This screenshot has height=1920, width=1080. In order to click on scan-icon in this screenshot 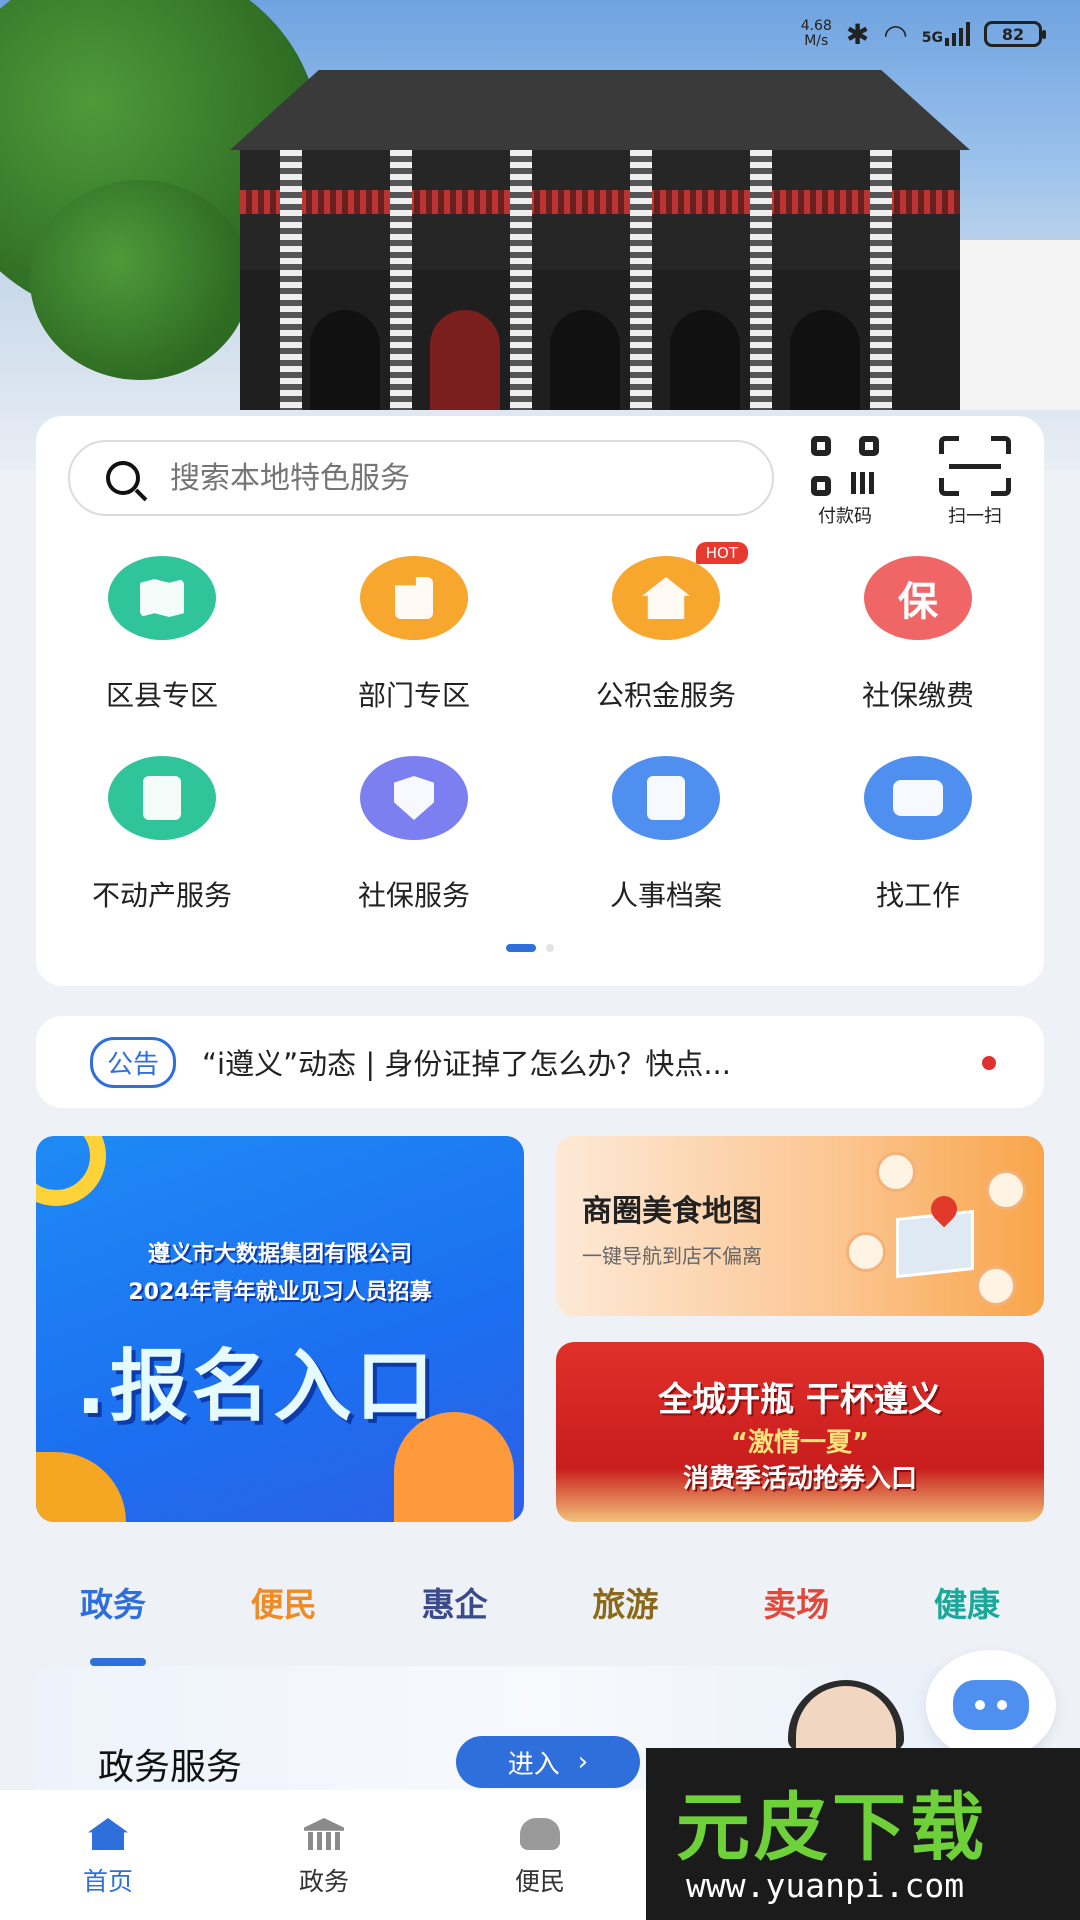, I will do `click(975, 466)`.